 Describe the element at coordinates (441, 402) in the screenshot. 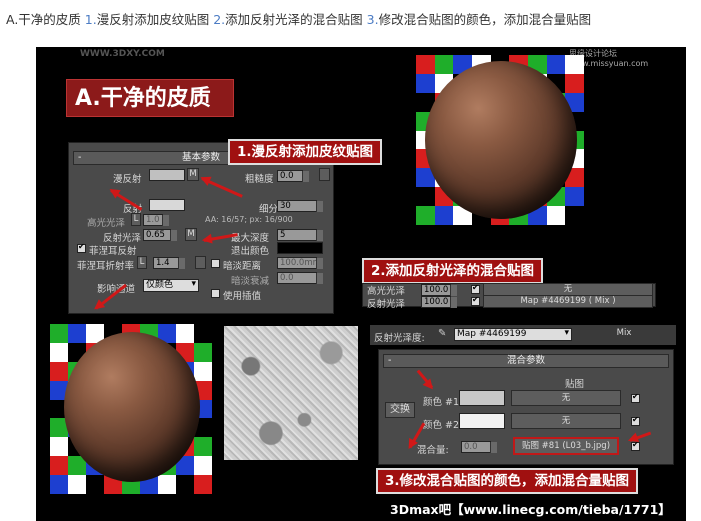

I see `color1-label: 颜色 #1` at that location.